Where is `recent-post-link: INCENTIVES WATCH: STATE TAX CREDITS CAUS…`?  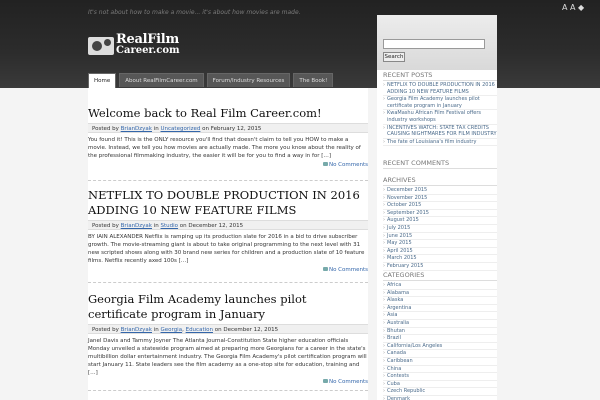 recent-post-link: INCENTIVES WATCH: STATE TAX CREDITS CAUS… is located at coordinates (440, 132).